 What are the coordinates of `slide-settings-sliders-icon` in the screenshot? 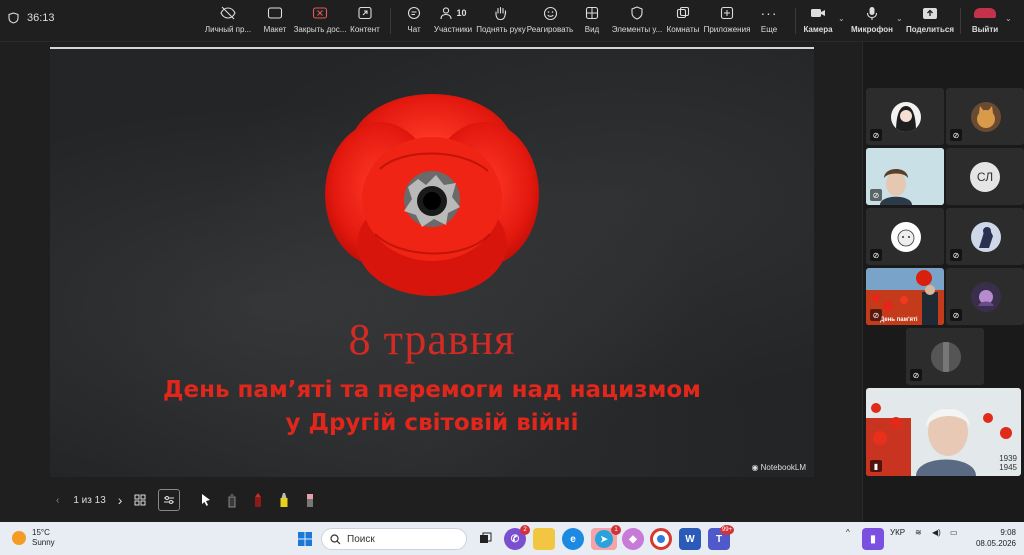 It's located at (169, 500).